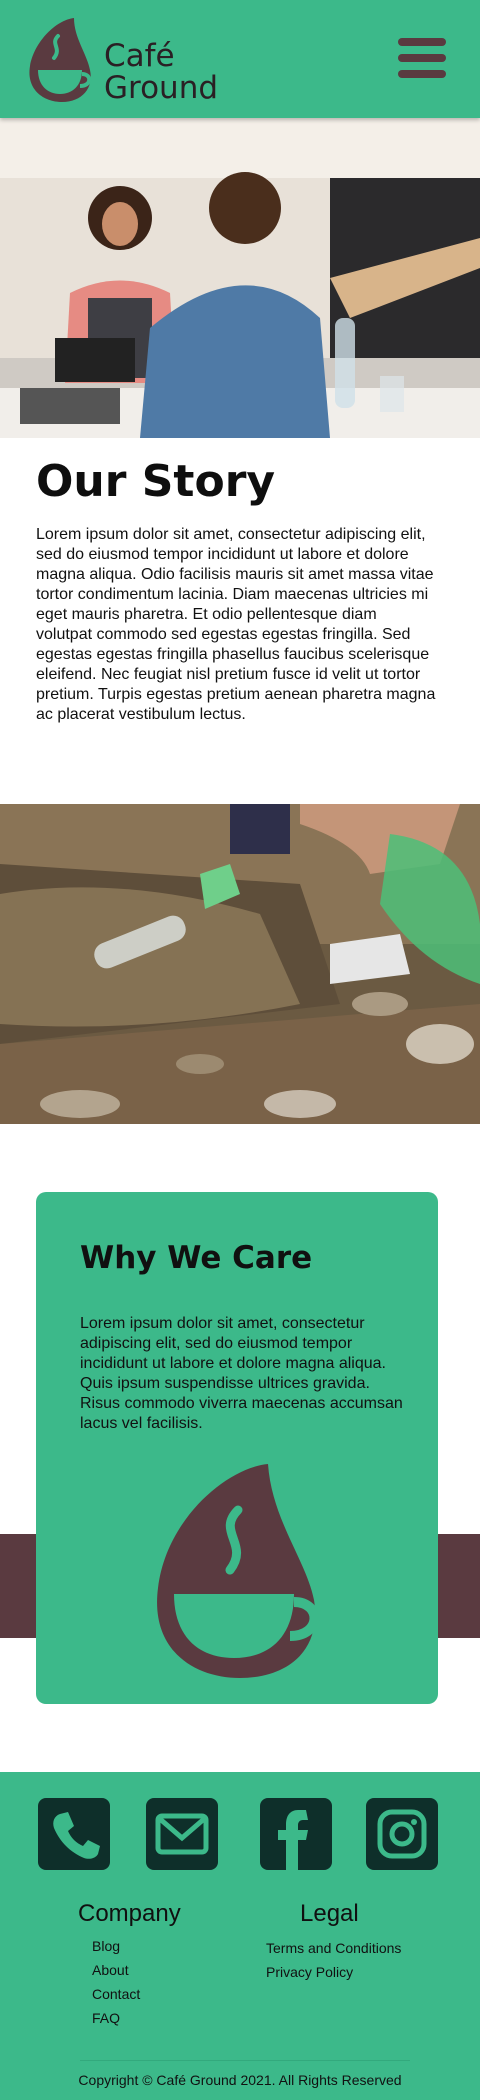 This screenshot has height=2100, width=480. I want to click on brand-line-2: Ground, so click(161, 88).